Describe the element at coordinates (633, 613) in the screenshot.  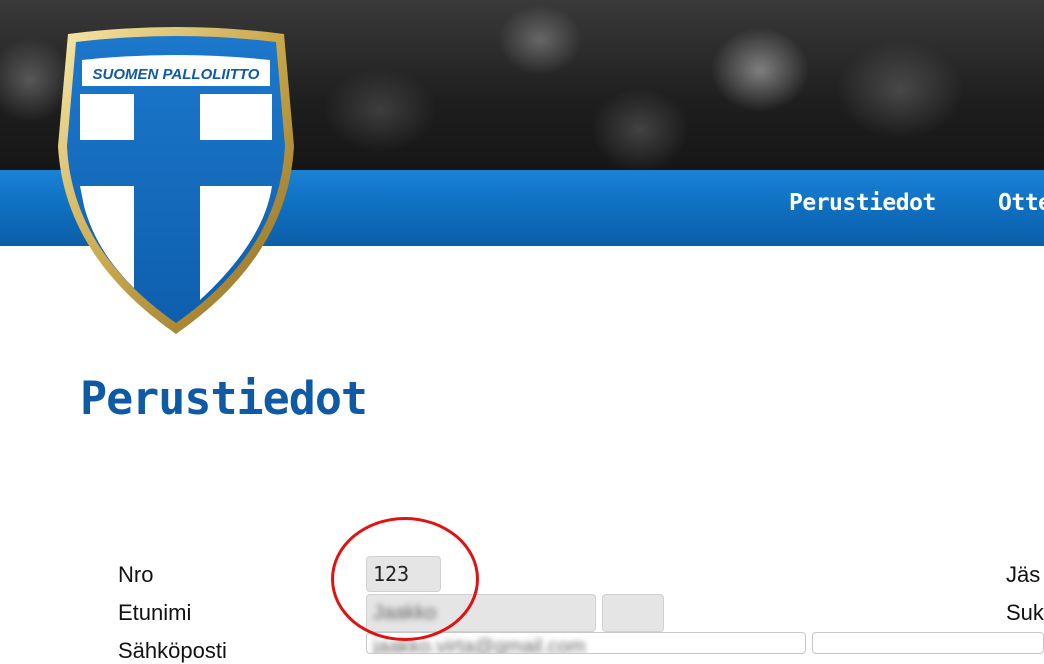
I see `etunimi-extra-field` at that location.